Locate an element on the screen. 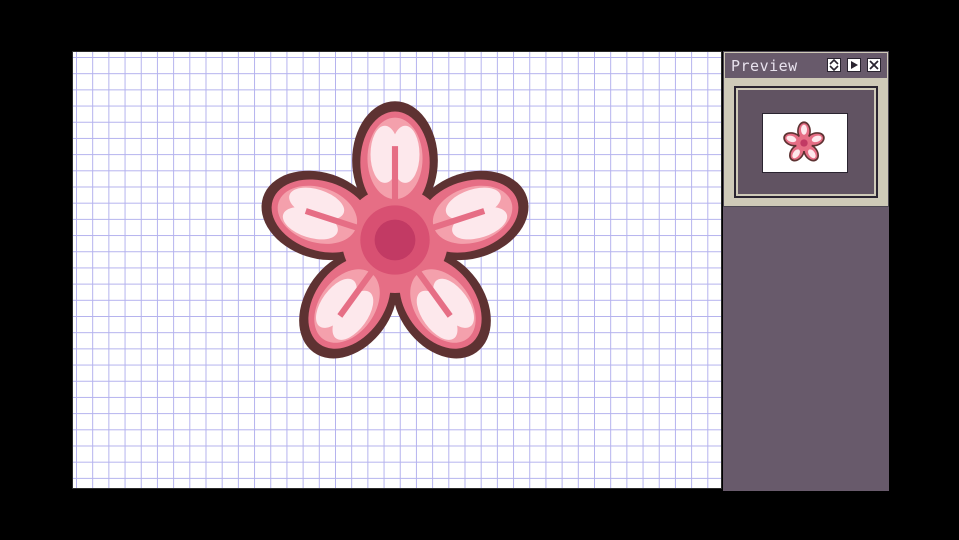  preview-thumbnail is located at coordinates (805, 143).